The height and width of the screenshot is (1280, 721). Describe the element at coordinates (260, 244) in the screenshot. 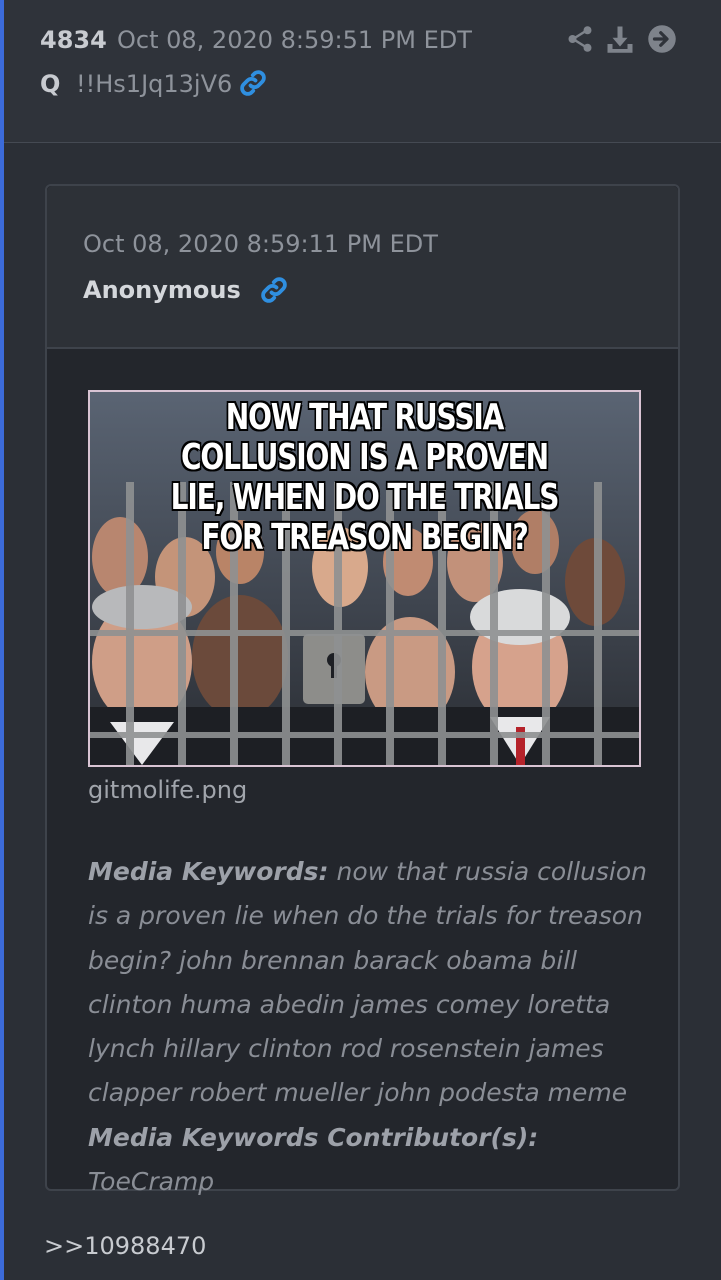

I see `quoted-post-date: Oct 08, 2020 8:59:11 PM EDT` at that location.